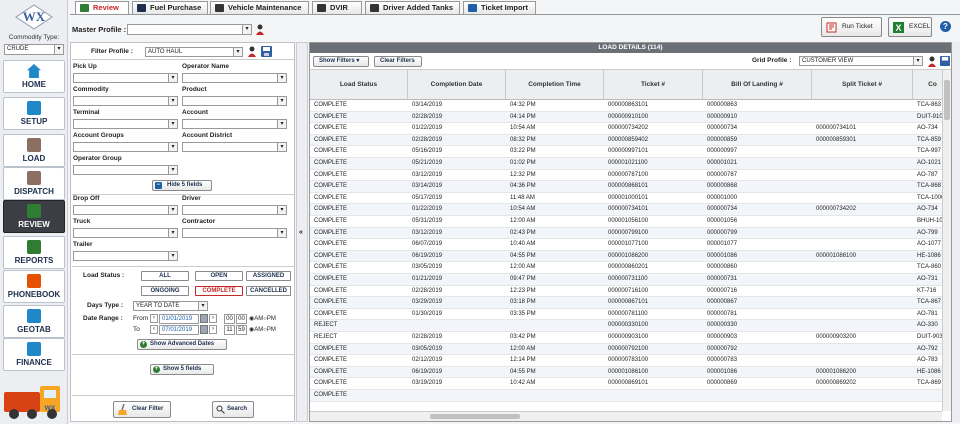  I want to click on filter-contractor-select: ▾, so click(234, 233).